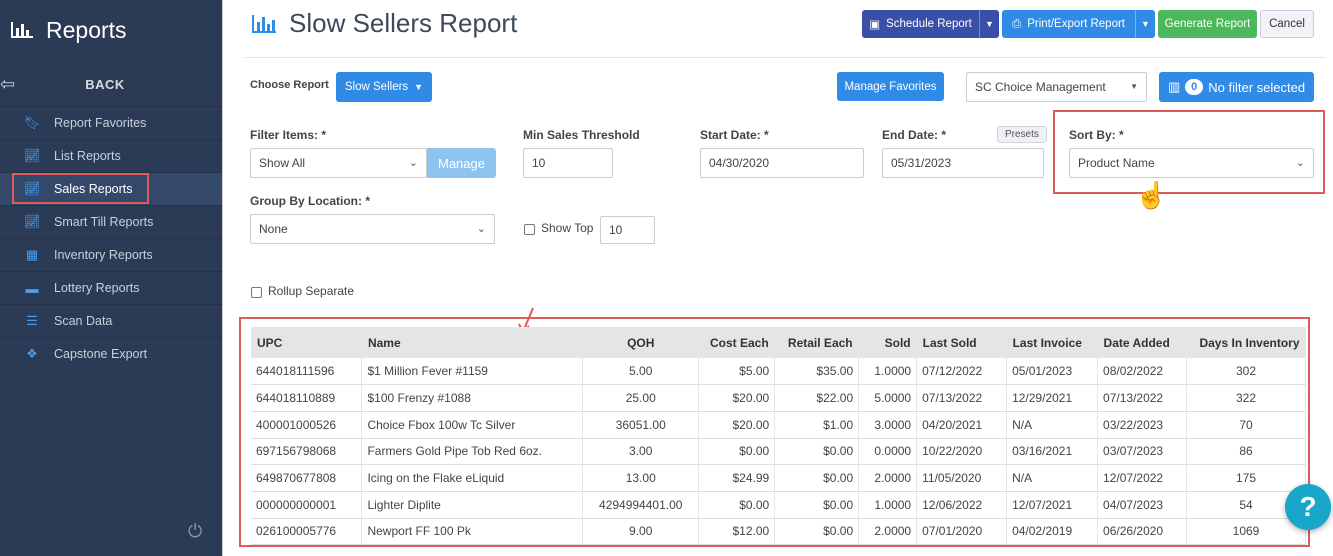  What do you see at coordinates (111, 320) in the screenshot?
I see `sidebar-item-scan-data: ☰ Scan Data` at bounding box center [111, 320].